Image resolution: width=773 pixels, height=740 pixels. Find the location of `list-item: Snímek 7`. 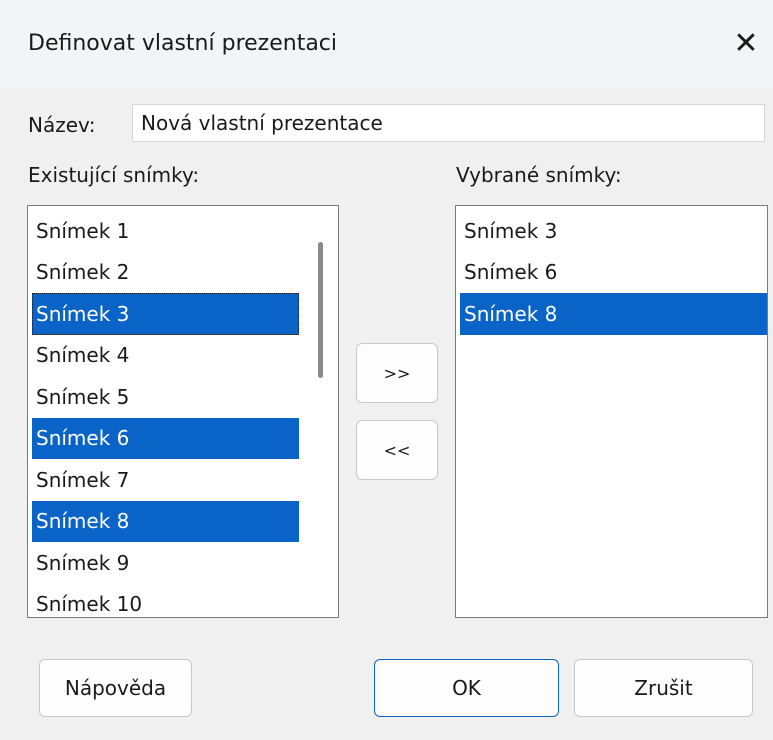

list-item: Snímek 7 is located at coordinates (165, 480).